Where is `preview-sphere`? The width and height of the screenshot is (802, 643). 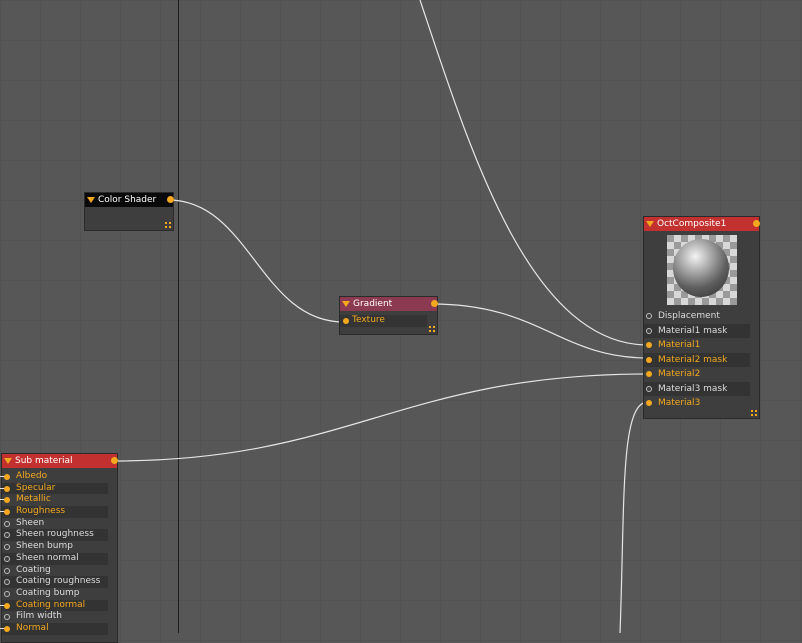
preview-sphere is located at coordinates (700, 268).